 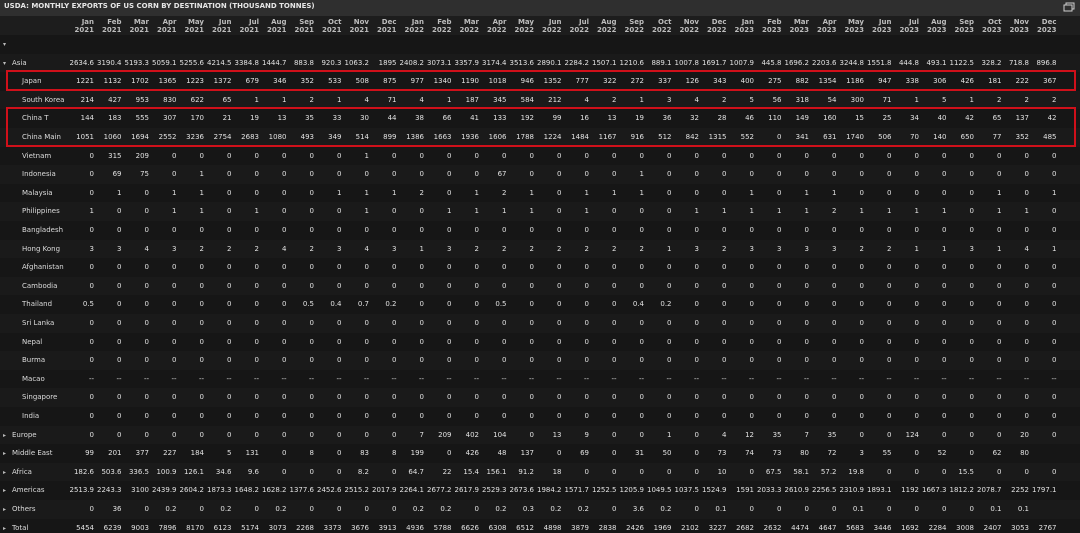 I want to click on table-cell: 72, so click(x=832, y=453).